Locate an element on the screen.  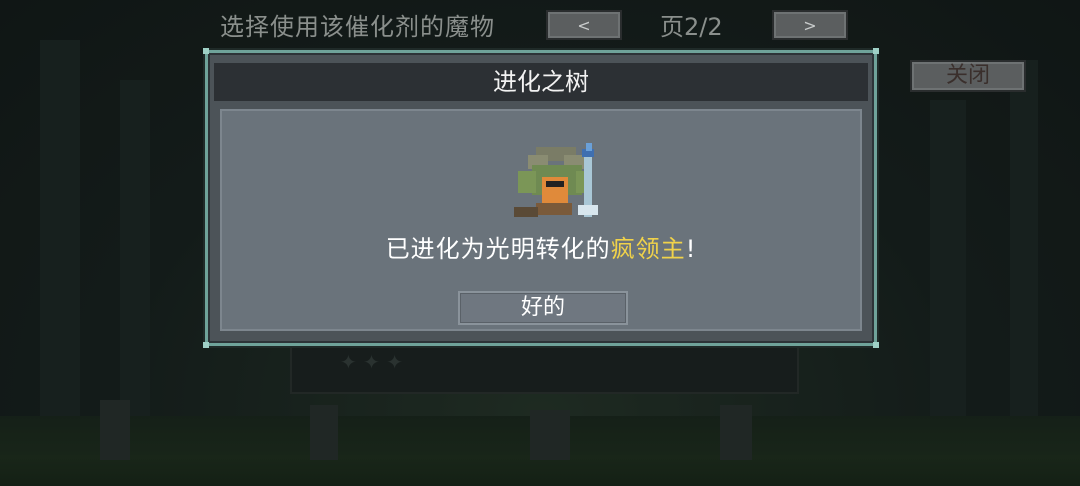
message-suffix: ! is located at coordinates (691, 249).